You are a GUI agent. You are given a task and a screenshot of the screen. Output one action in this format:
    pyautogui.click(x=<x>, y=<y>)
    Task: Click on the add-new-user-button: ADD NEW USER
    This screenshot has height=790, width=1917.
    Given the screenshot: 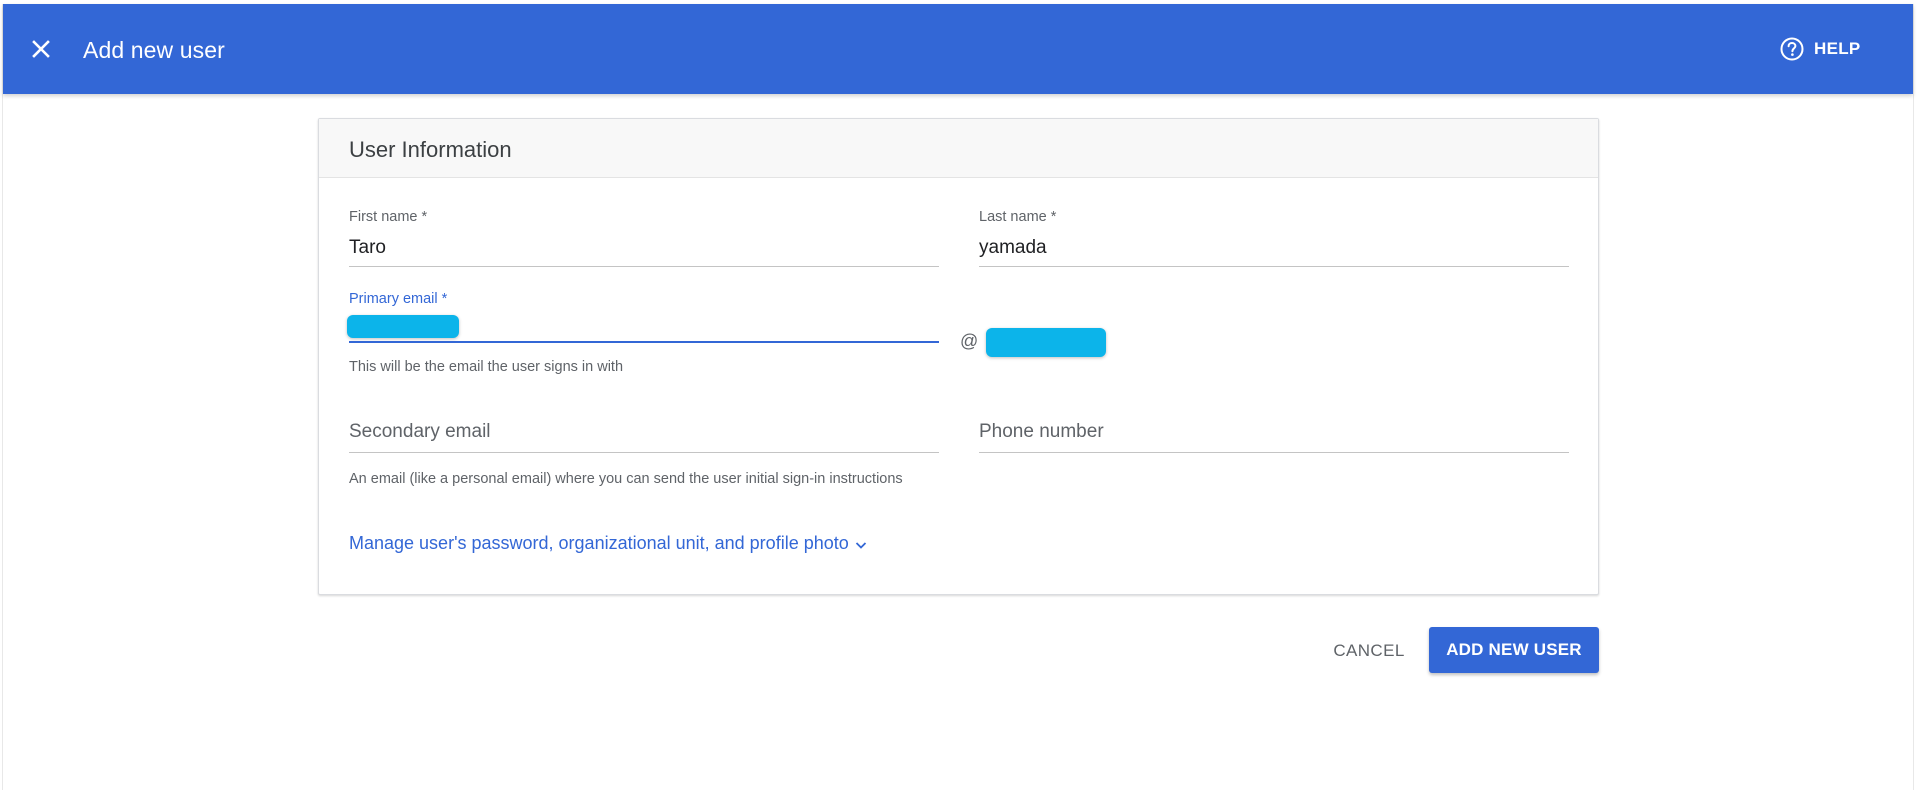 What is the action you would take?
    pyautogui.click(x=1514, y=650)
    